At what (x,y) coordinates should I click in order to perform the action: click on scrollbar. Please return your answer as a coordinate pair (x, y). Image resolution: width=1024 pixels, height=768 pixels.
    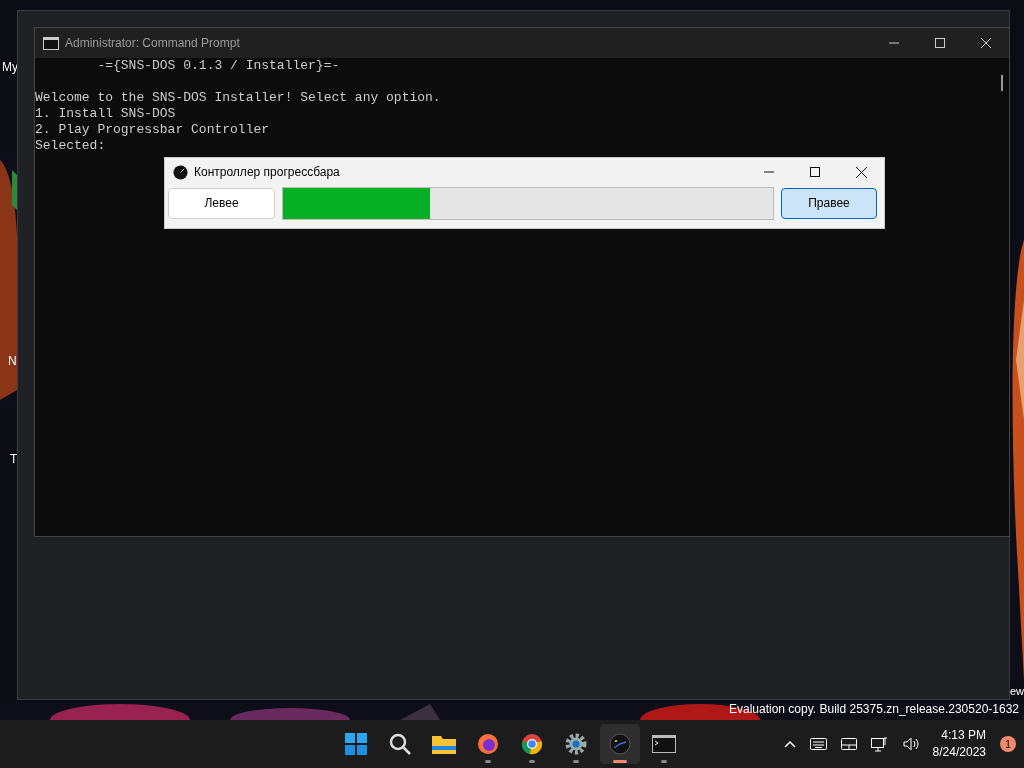
    Looking at the image, I should click on (1002, 83).